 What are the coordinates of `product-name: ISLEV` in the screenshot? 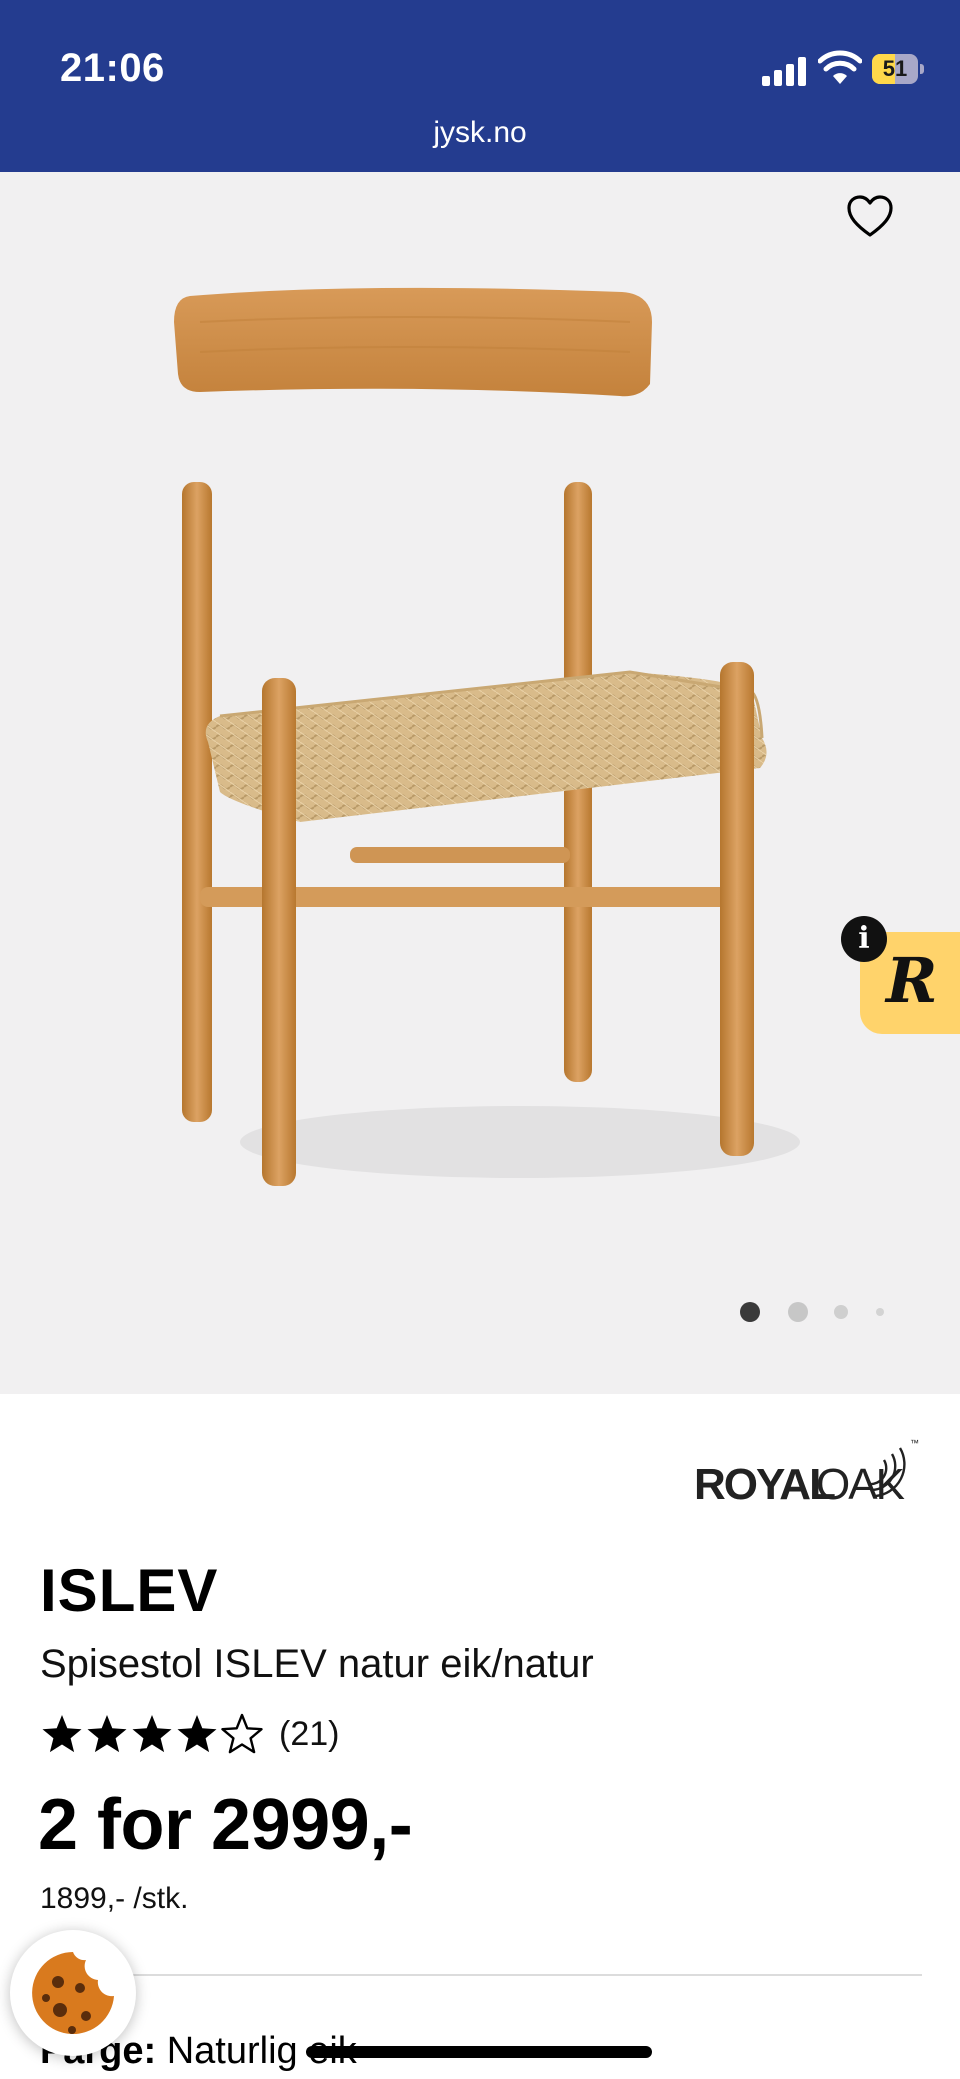 It's located at (129, 1590).